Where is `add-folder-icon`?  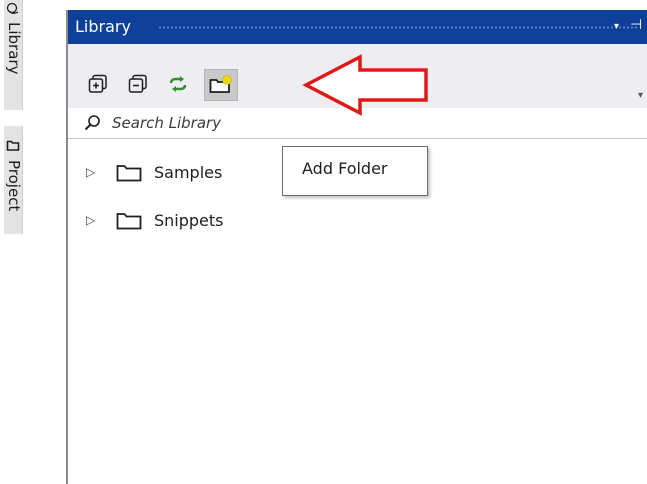 add-folder-icon is located at coordinates (220, 84).